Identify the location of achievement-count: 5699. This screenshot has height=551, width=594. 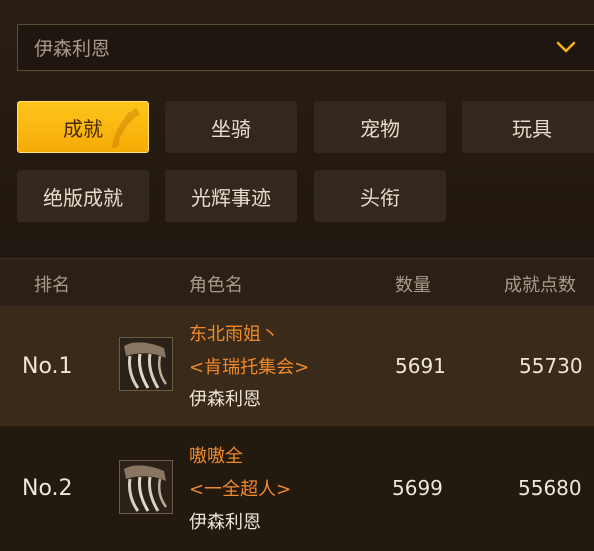
(417, 488).